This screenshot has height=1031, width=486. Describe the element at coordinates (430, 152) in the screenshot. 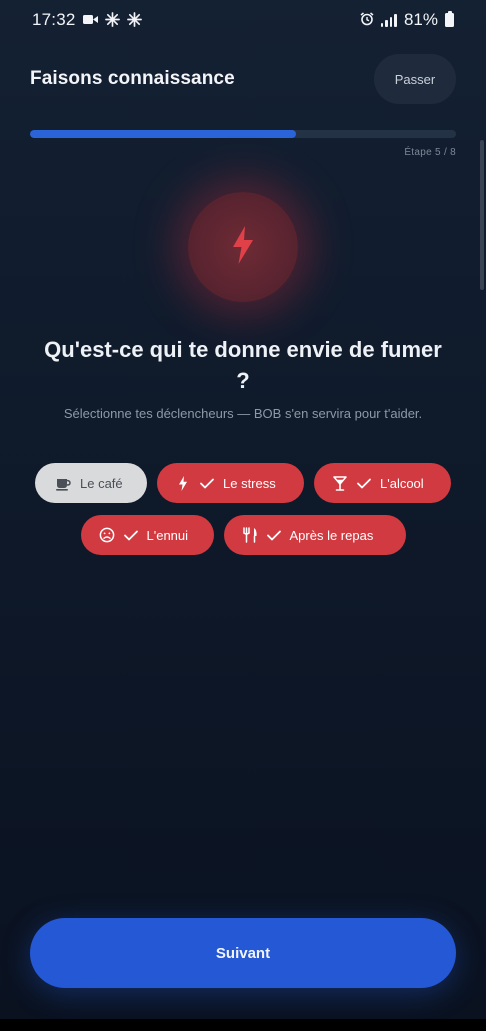

I see `progress-step-label: Étape 5 / 8` at that location.